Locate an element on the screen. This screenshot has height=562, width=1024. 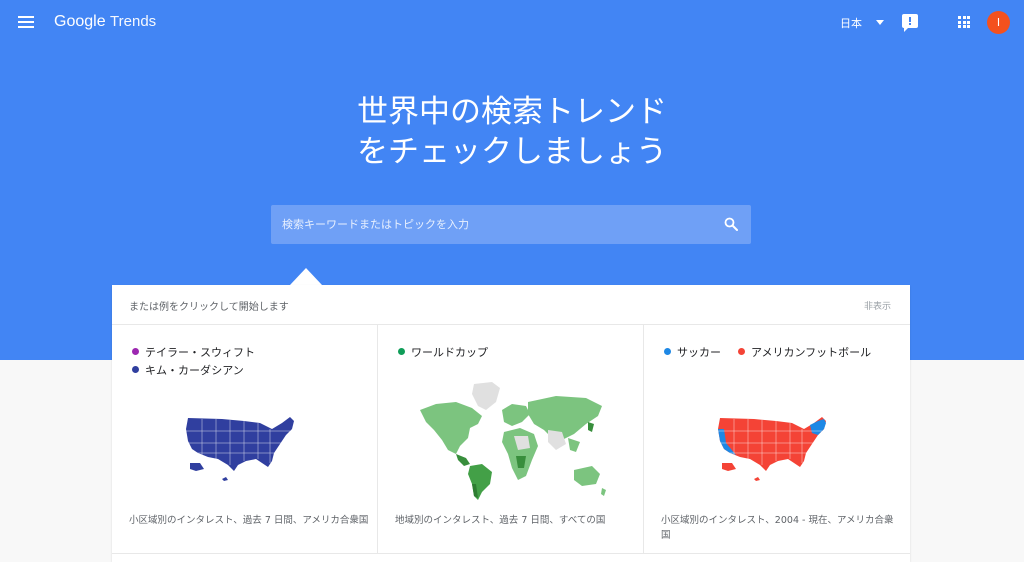
hero-title-line1: 世界中の検索トレンド is located at coordinates (512, 112).